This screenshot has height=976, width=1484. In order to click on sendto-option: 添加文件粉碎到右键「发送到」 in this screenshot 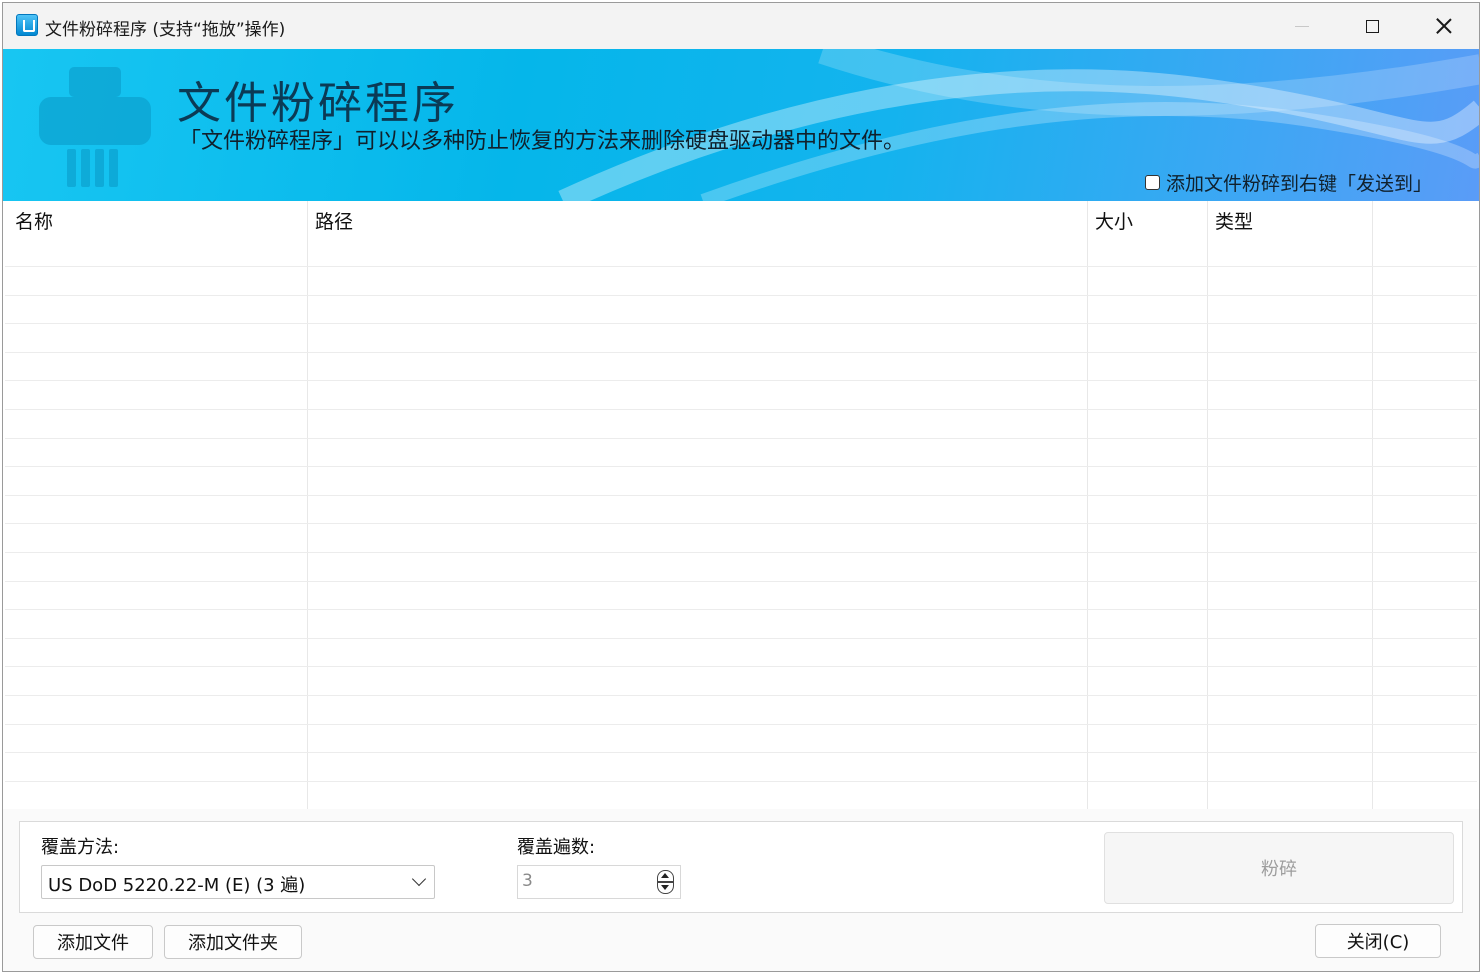, I will do `click(1288, 182)`.